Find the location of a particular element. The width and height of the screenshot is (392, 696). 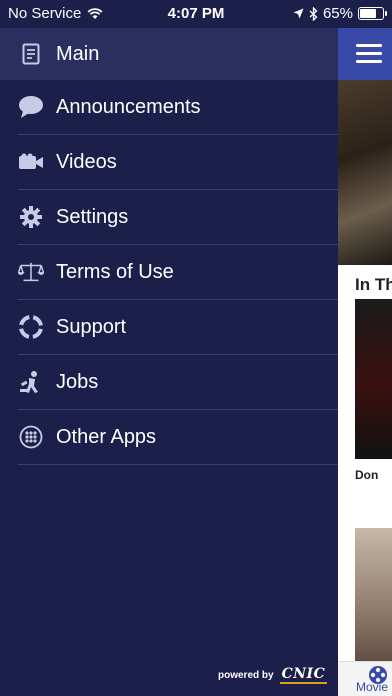

worker-icon is located at coordinates (31, 382).